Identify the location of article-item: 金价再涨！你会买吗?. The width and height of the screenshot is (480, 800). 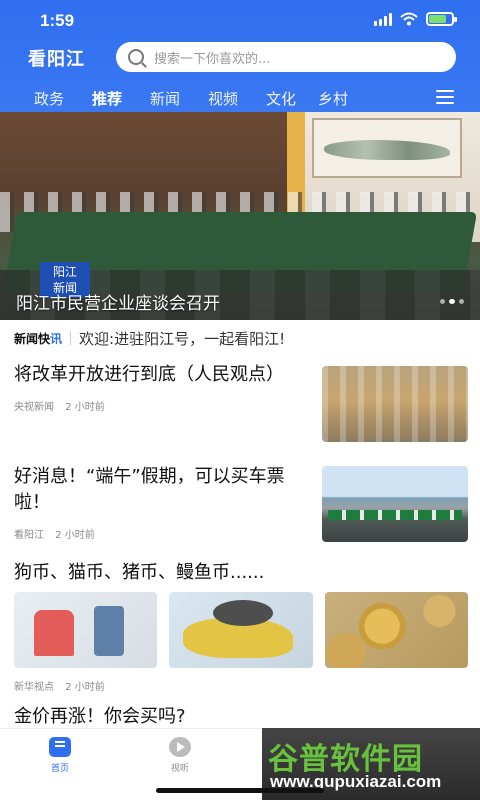
(241, 717).